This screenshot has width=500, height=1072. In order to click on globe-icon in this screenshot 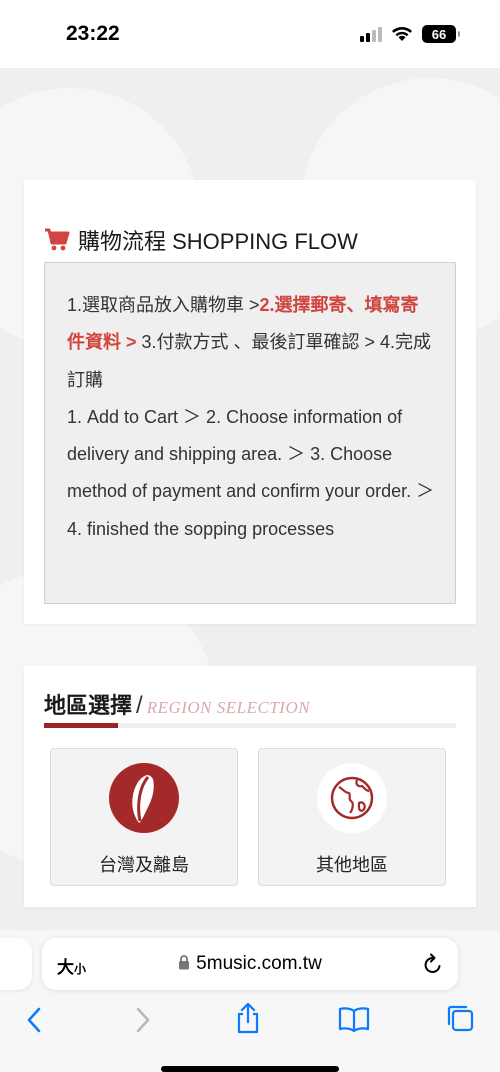, I will do `click(352, 798)`.